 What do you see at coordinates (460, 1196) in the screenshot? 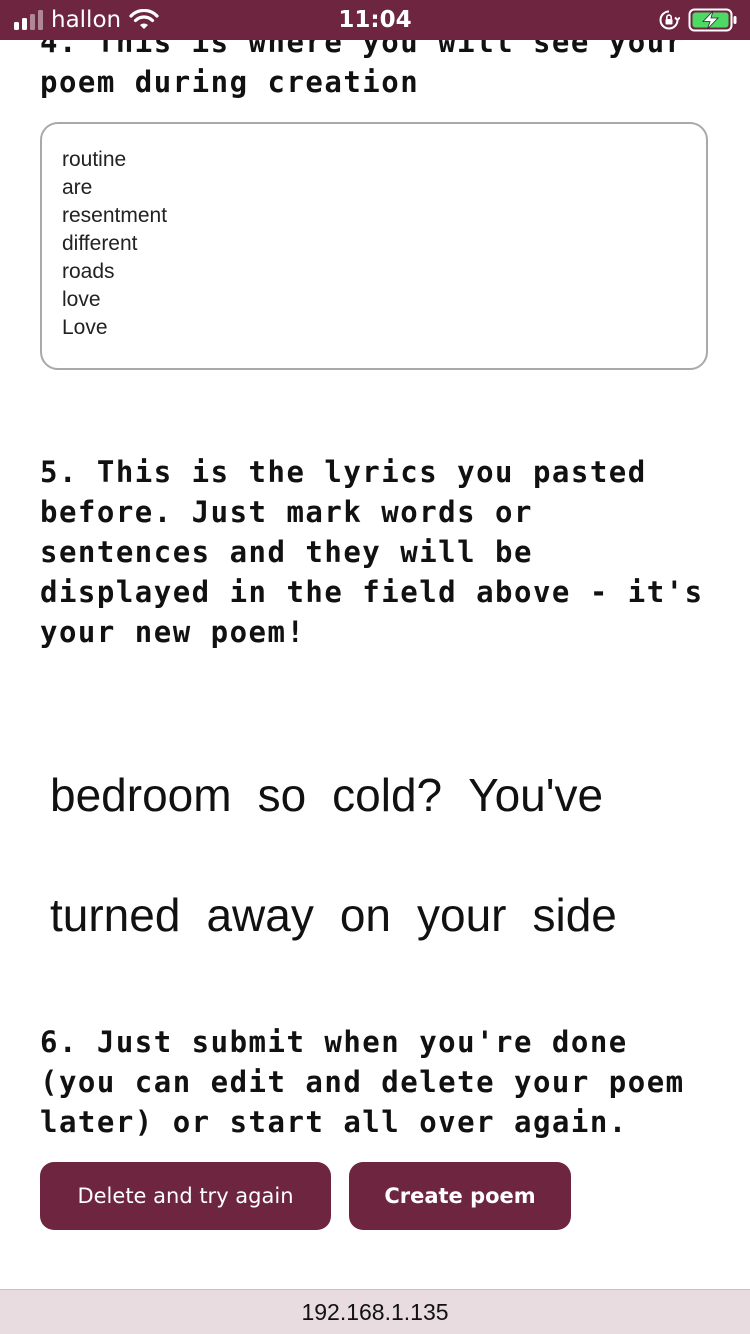
I see `create-poem-button: Create poem` at bounding box center [460, 1196].